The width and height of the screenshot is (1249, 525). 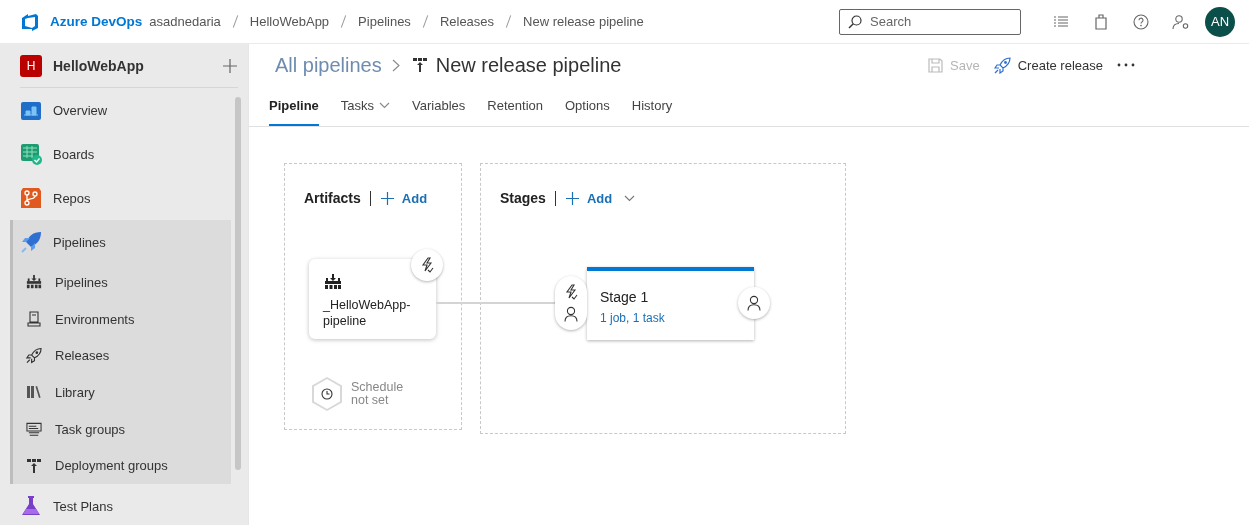 I want to click on create-release-button: Create release, so click(x=1048, y=65).